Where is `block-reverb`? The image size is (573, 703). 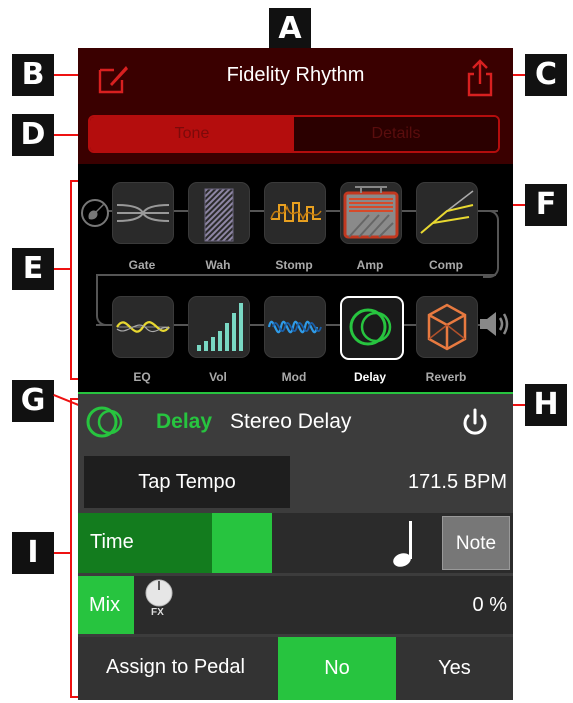 block-reverb is located at coordinates (447, 327).